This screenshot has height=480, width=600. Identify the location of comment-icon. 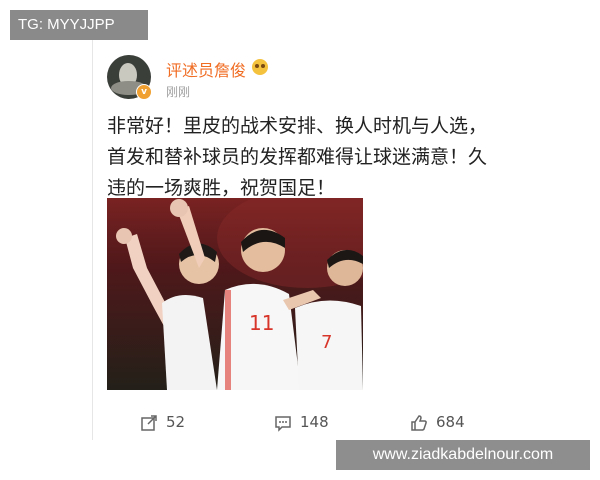
(283, 423).